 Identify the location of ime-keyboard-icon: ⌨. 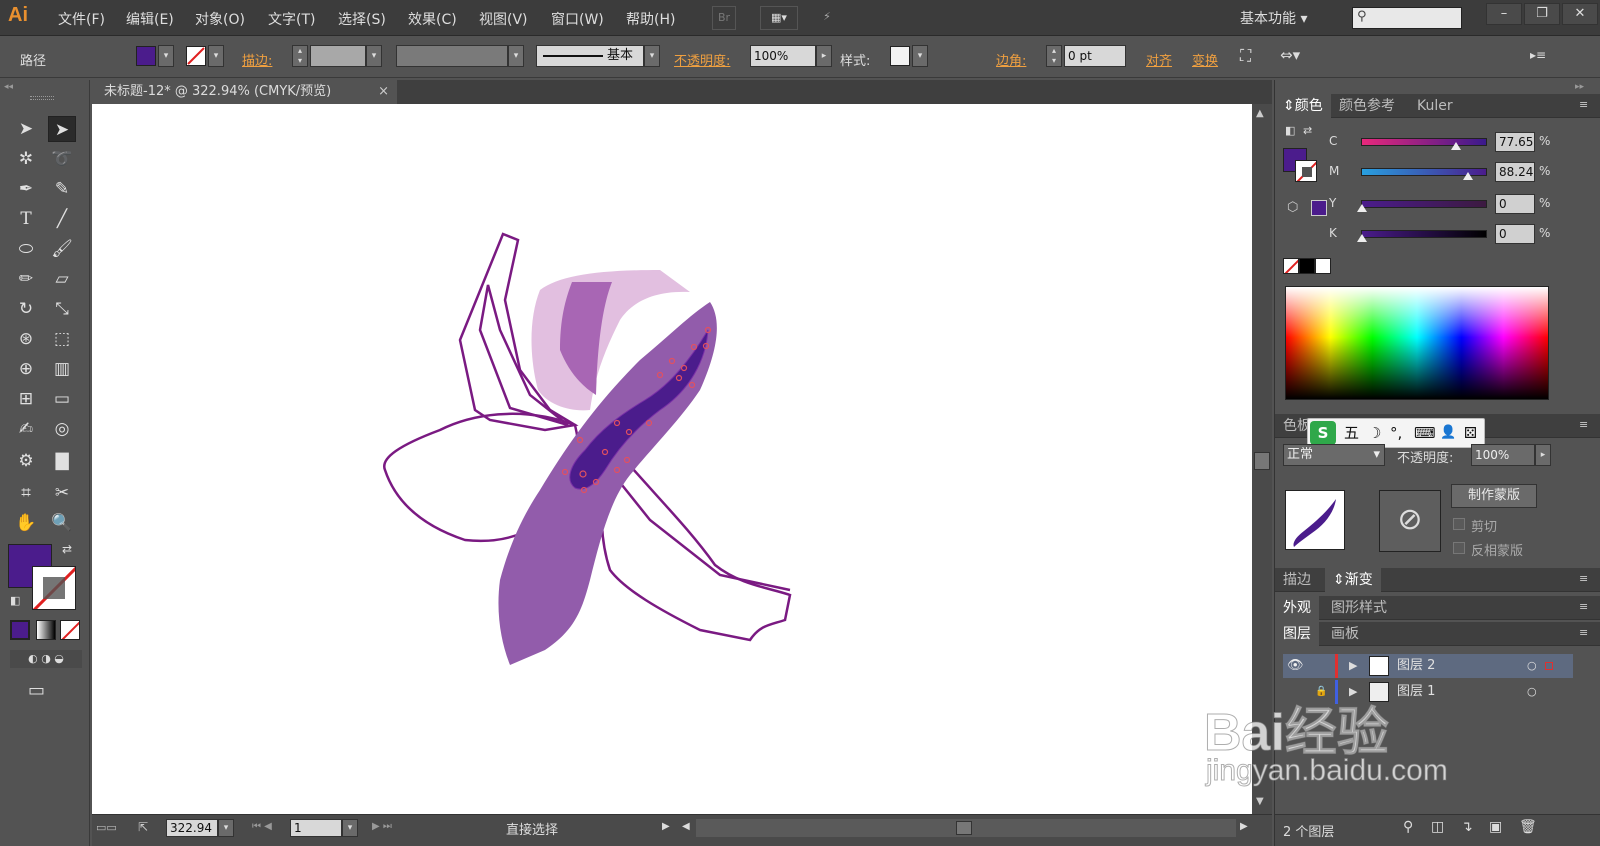
(1425, 433).